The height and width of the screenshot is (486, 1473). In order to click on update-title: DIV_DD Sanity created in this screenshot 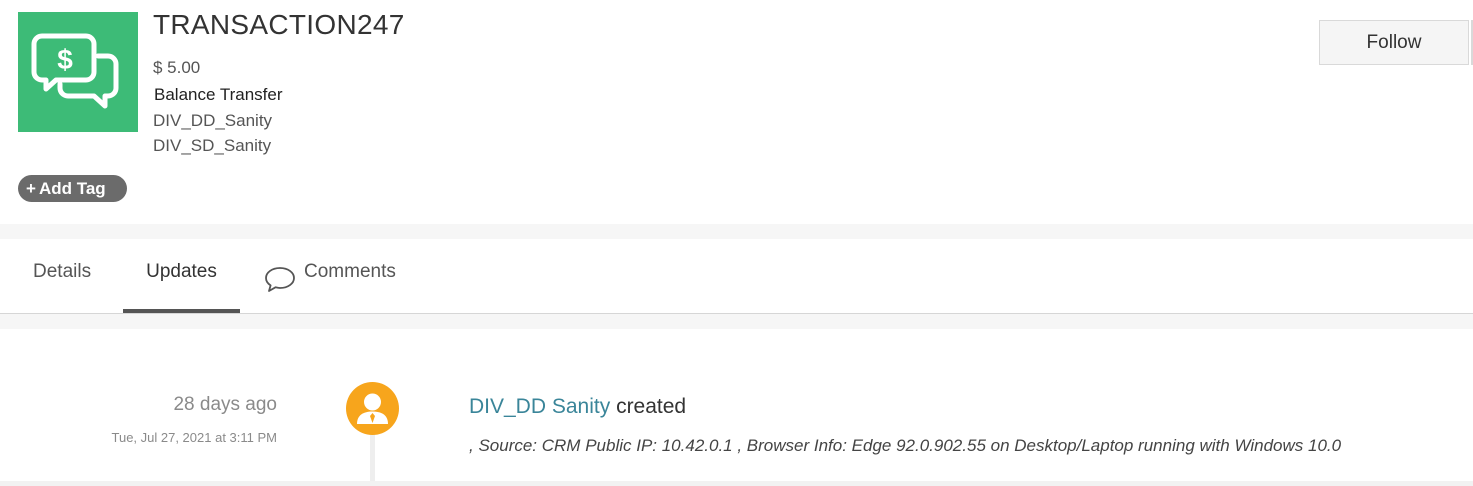, I will do `click(577, 407)`.